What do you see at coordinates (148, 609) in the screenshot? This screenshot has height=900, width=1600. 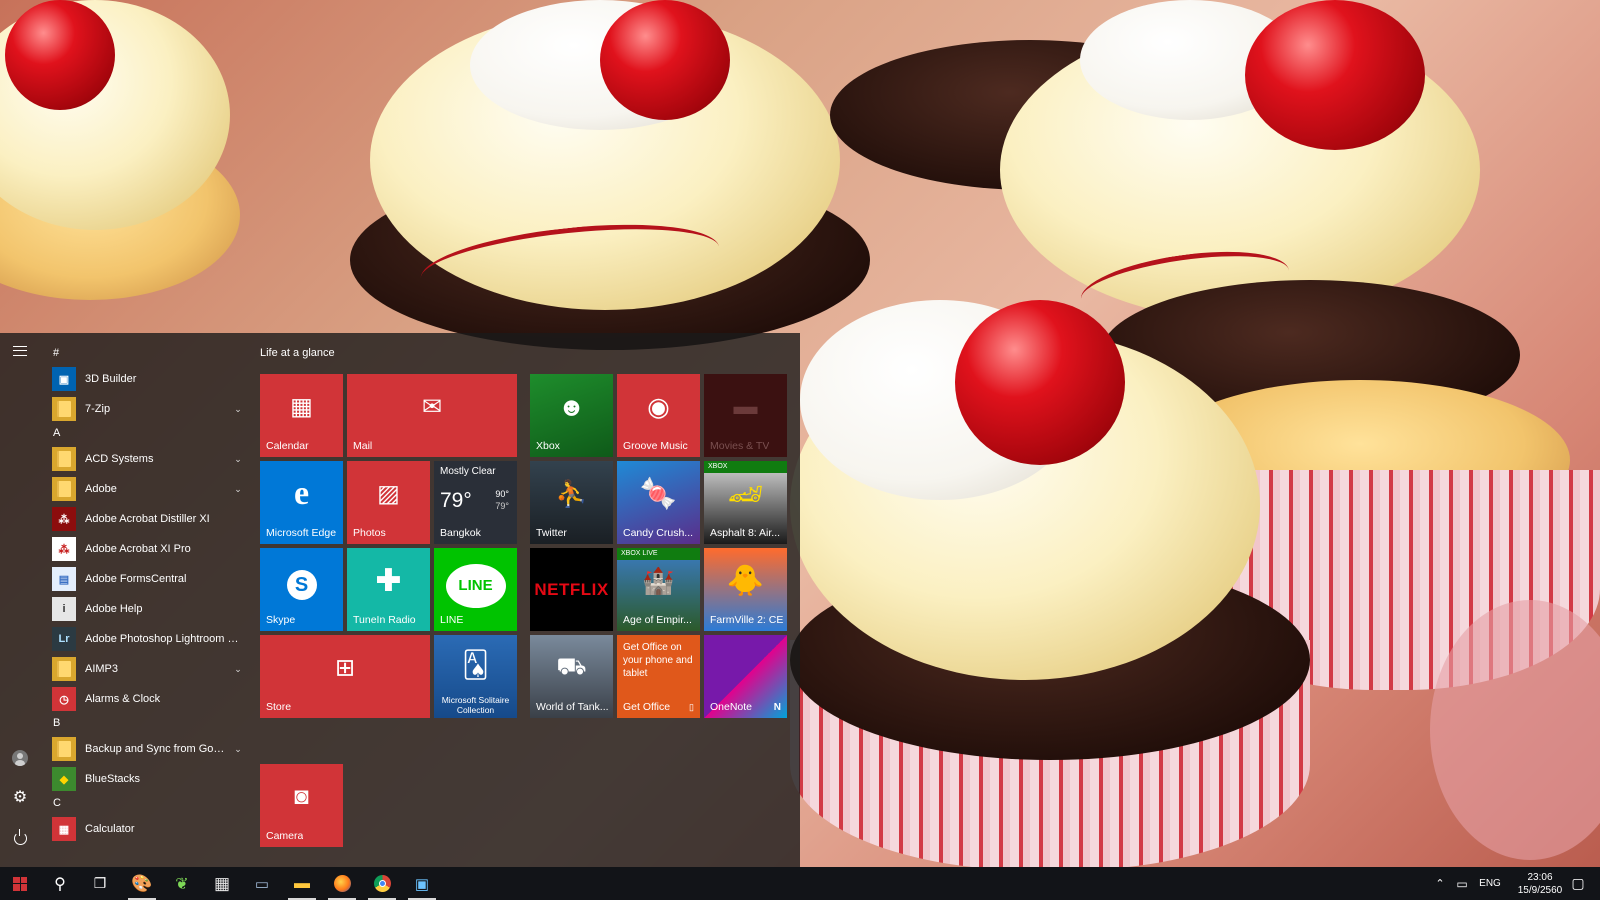 I see `app-list-item: i Adobe Help` at bounding box center [148, 609].